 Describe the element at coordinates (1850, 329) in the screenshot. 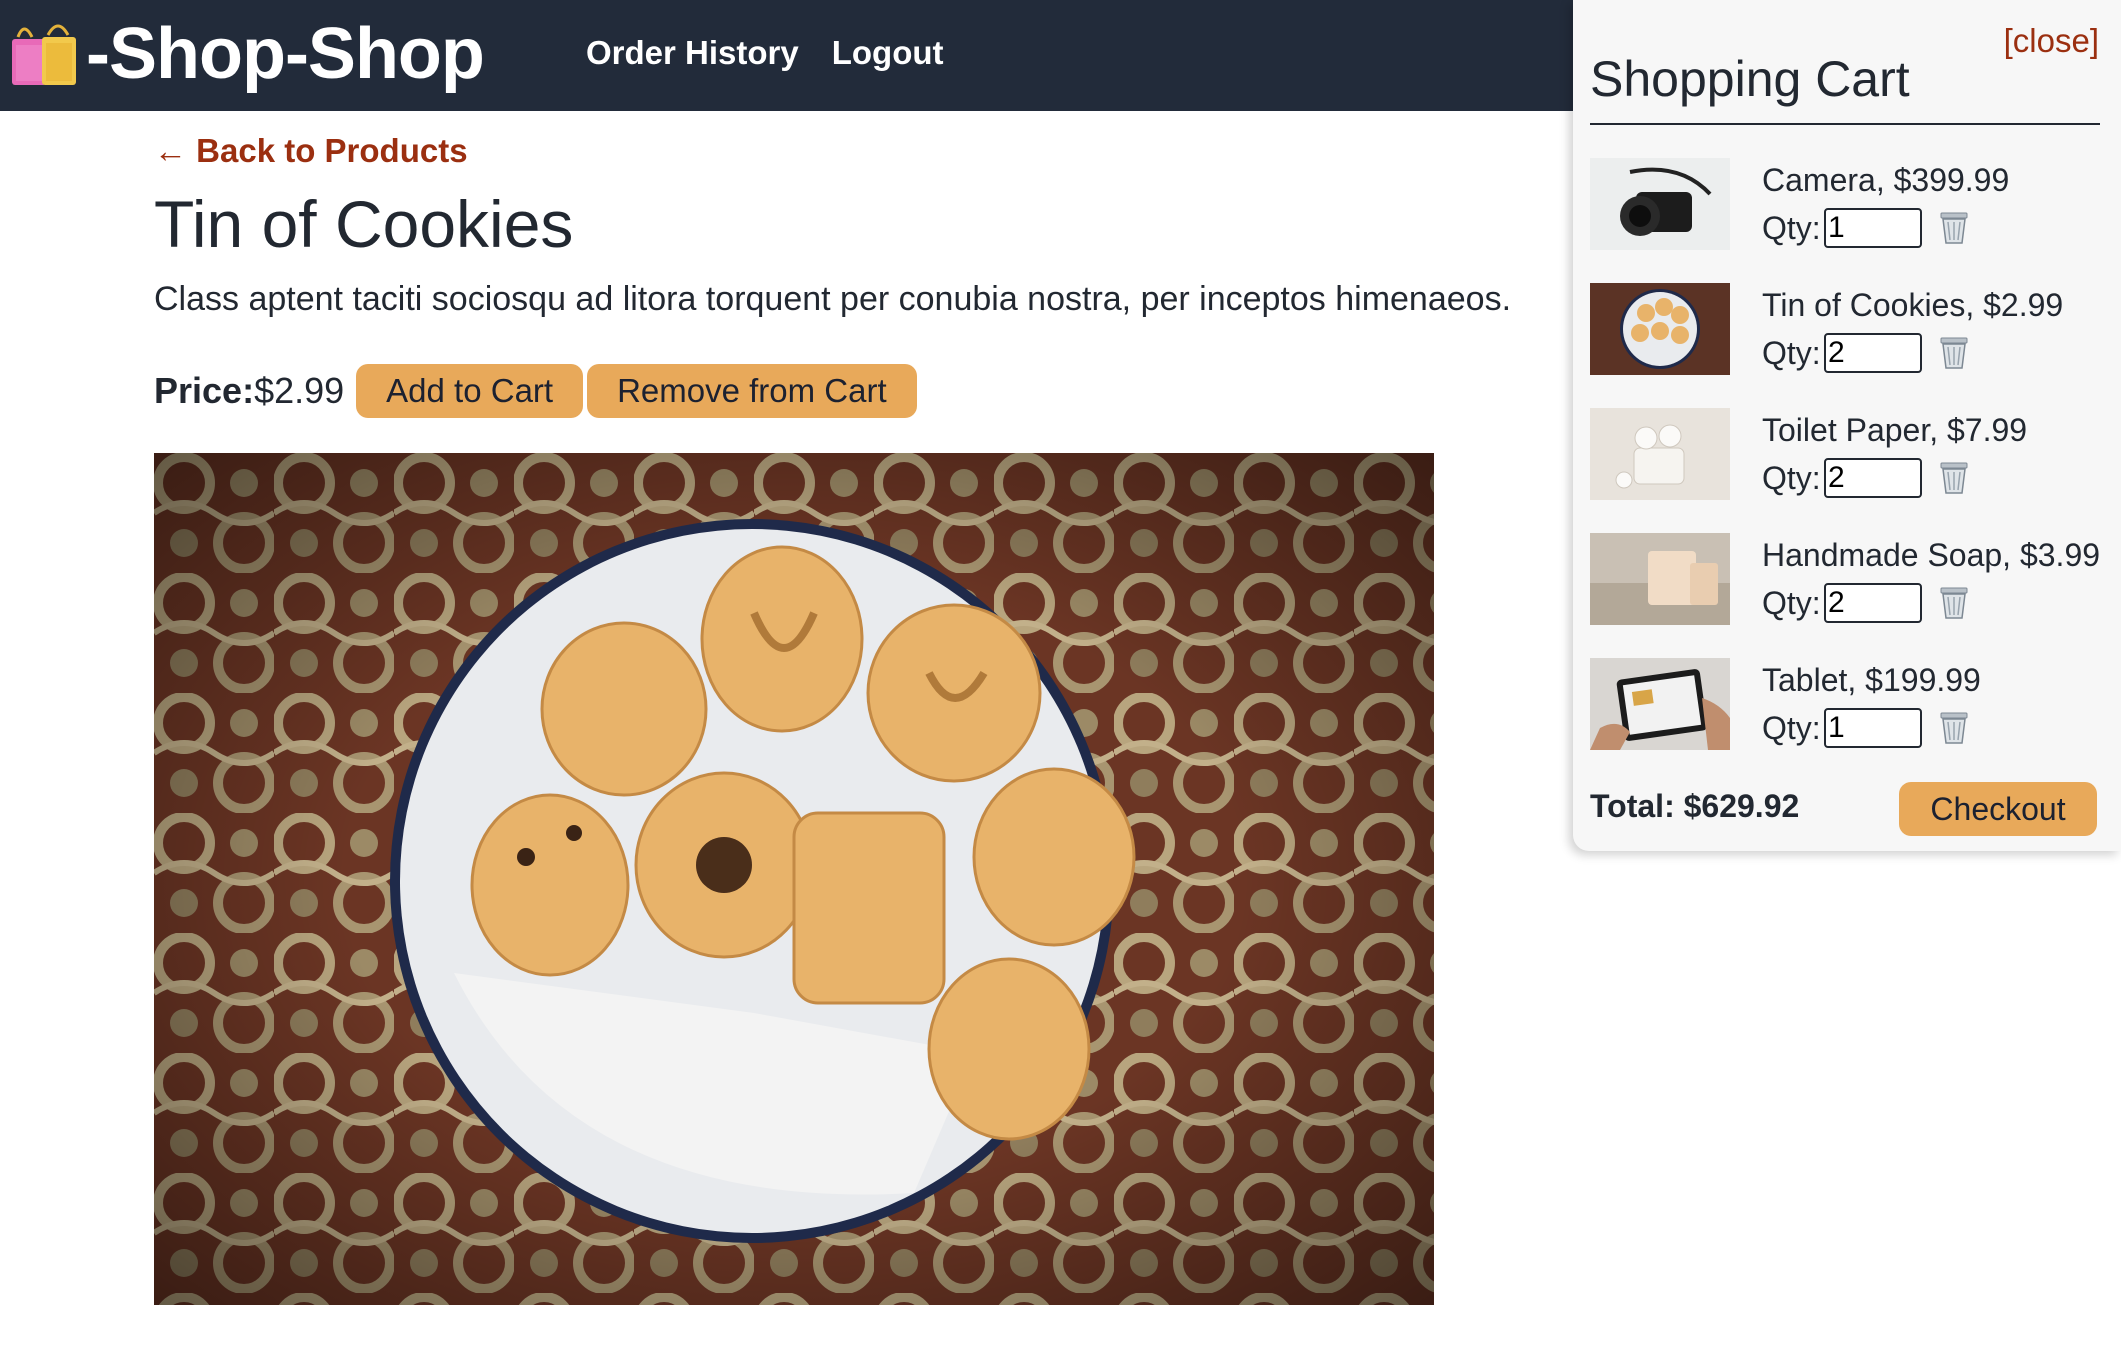

I see `cart-item: Tin of Cookies, $2.99 Qty:` at that location.